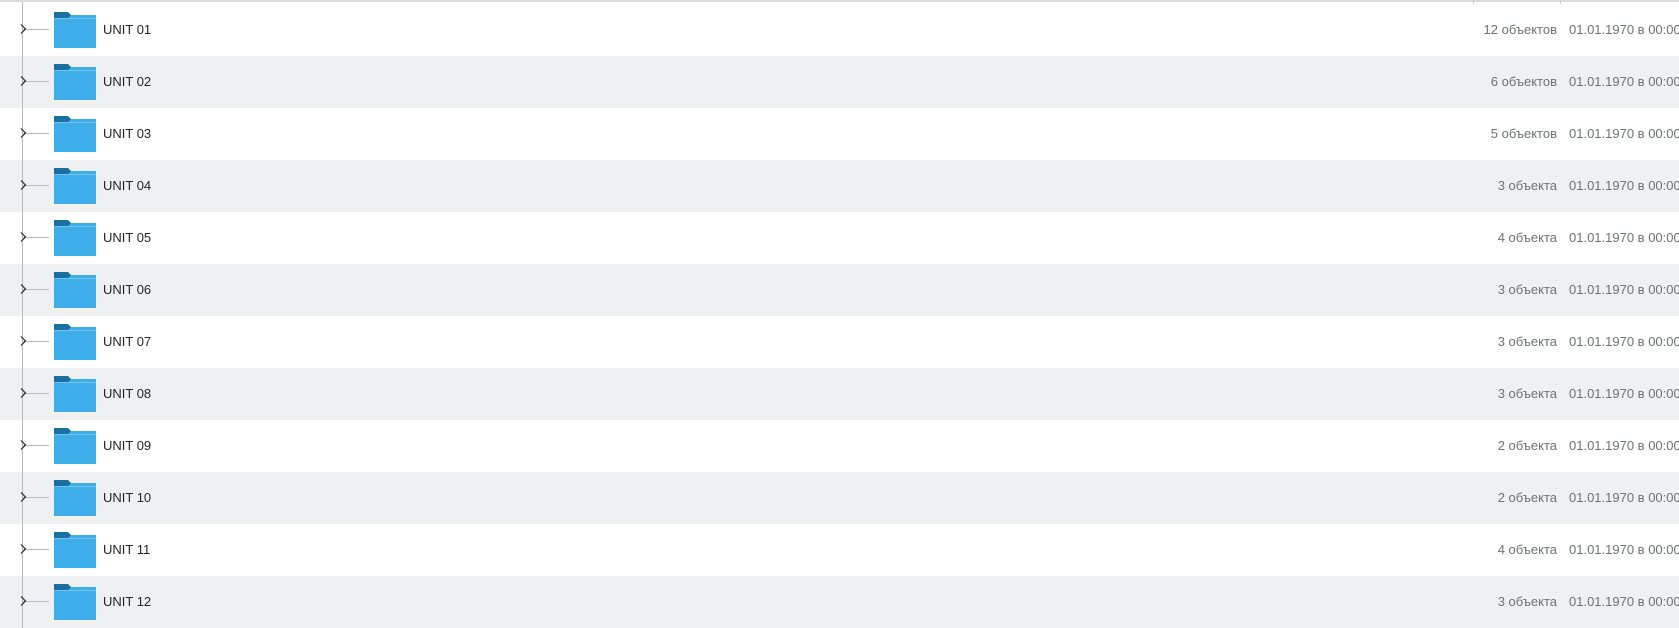  I want to click on file-row: UNIT 03 5 объектов 01.01.1970 в 00:00, so click(839, 134).